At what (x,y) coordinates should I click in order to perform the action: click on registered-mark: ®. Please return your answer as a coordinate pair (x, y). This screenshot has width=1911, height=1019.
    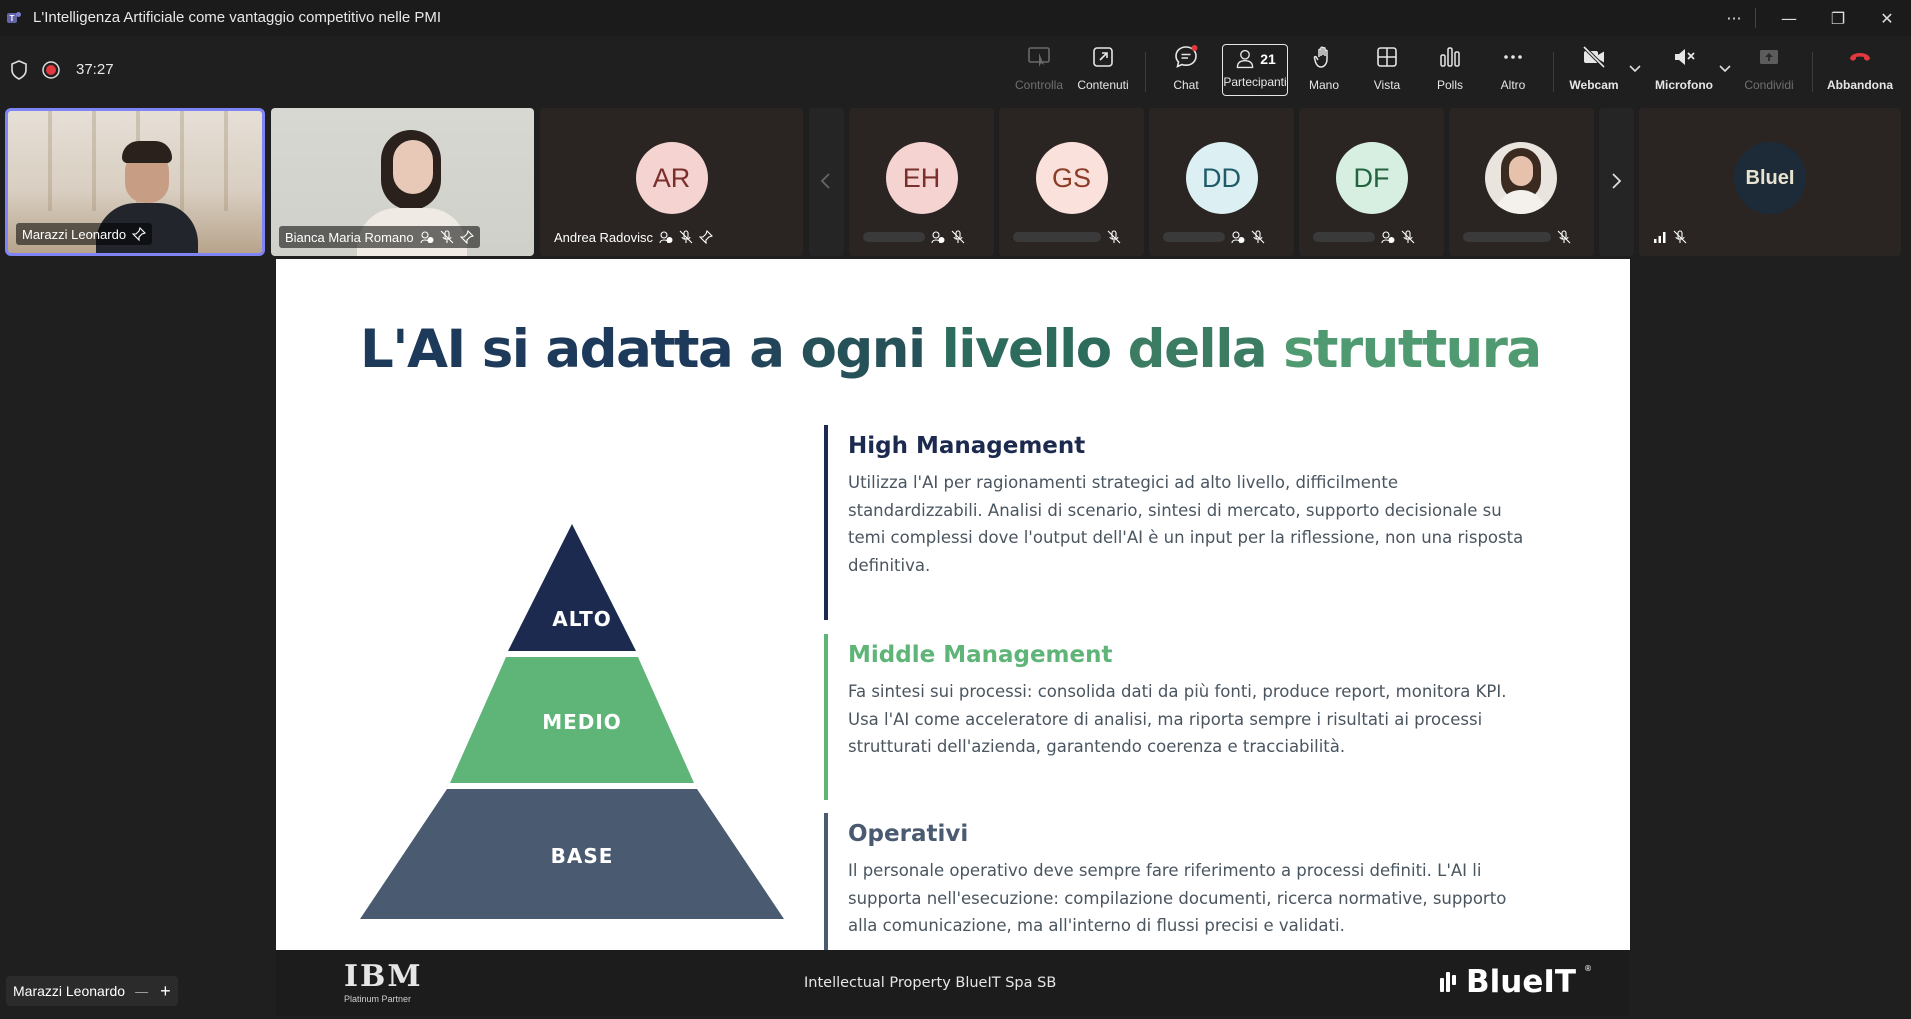
    Looking at the image, I should click on (1588, 968).